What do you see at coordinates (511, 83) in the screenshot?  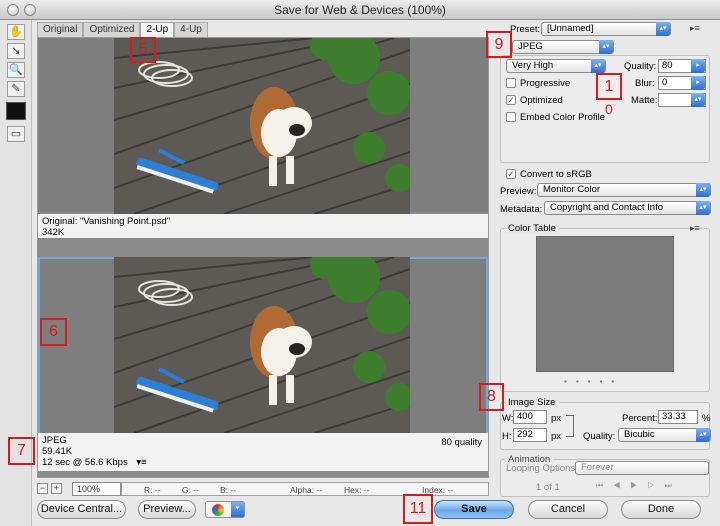 I see `progressive-checkbox` at bounding box center [511, 83].